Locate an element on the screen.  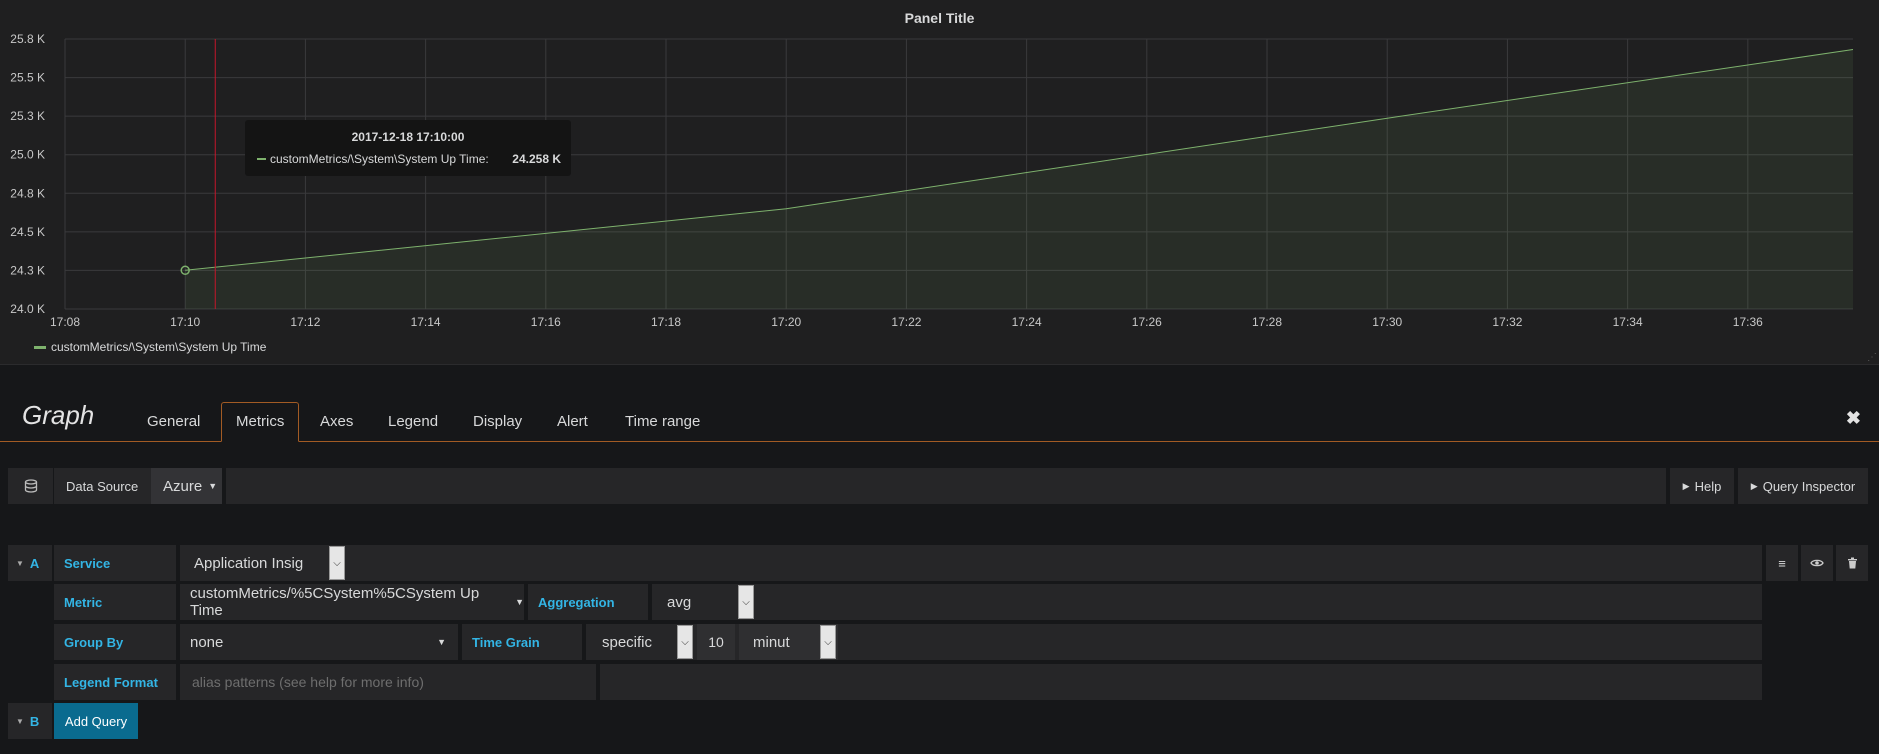
x-tick-label: 17:14 is located at coordinates (426, 322).